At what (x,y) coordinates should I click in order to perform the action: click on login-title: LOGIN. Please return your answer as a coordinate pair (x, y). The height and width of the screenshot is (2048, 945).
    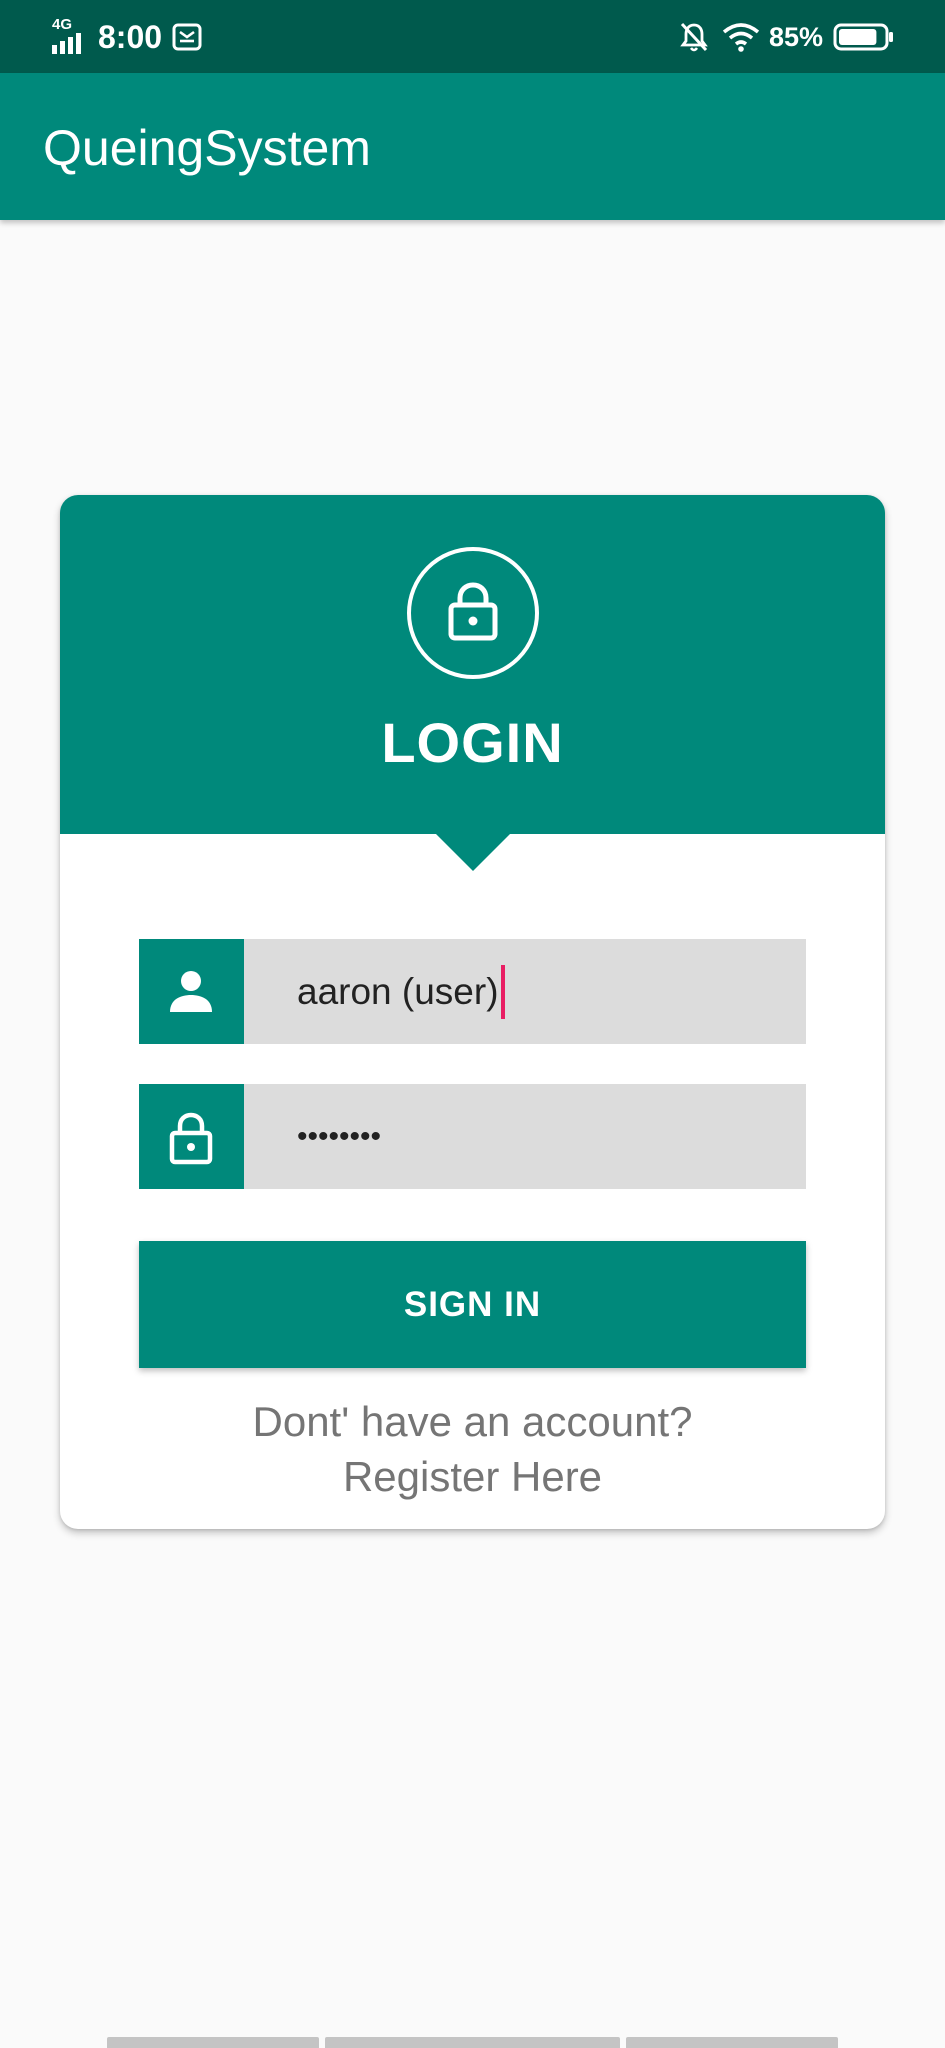
    Looking at the image, I should click on (472, 742).